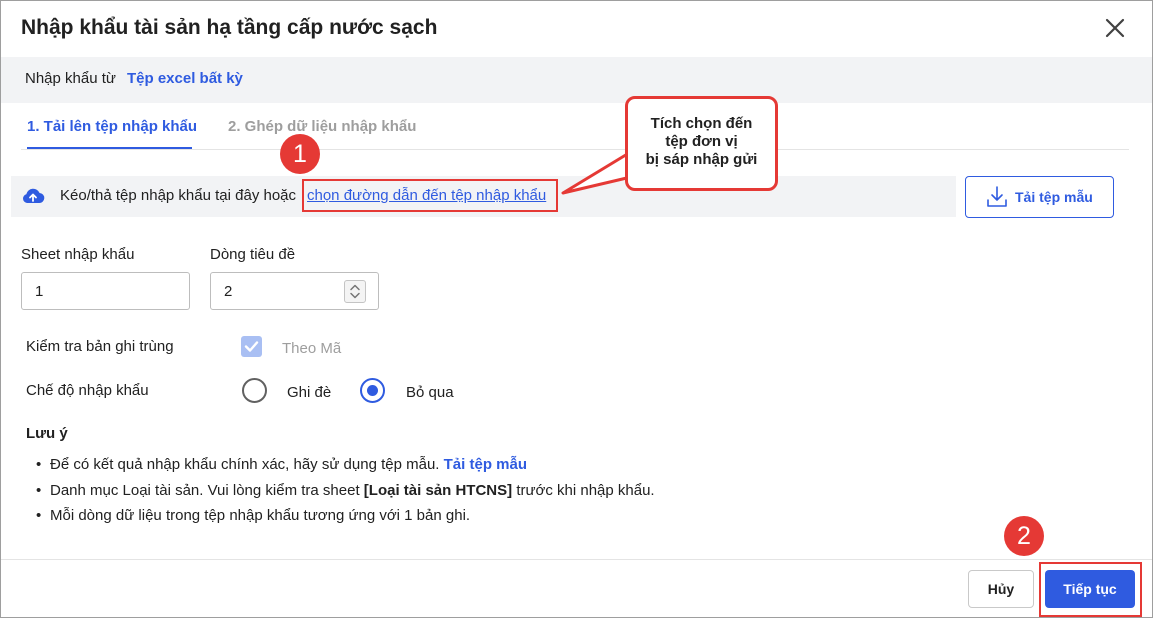 The image size is (1153, 618). I want to click on tab-upload-file: 1. Tải lên tệp nhập khẩu, so click(112, 126).